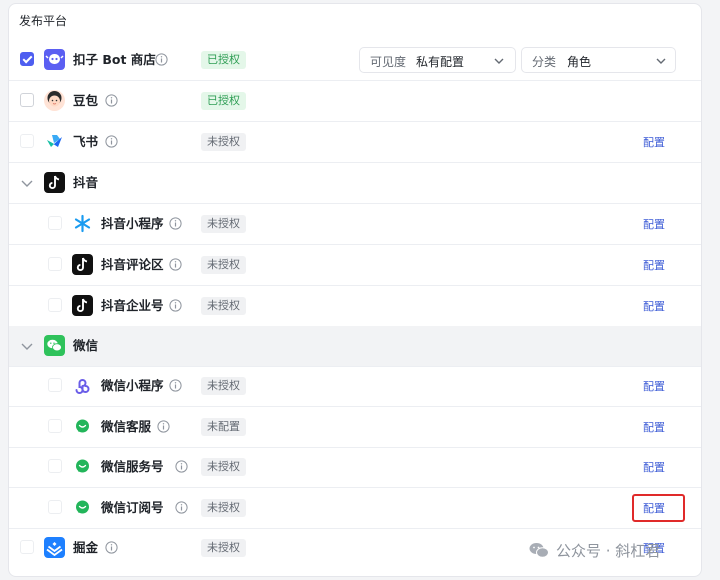 The width and height of the screenshot is (720, 580). I want to click on wechat-miniprogram-icon, so click(82, 385).